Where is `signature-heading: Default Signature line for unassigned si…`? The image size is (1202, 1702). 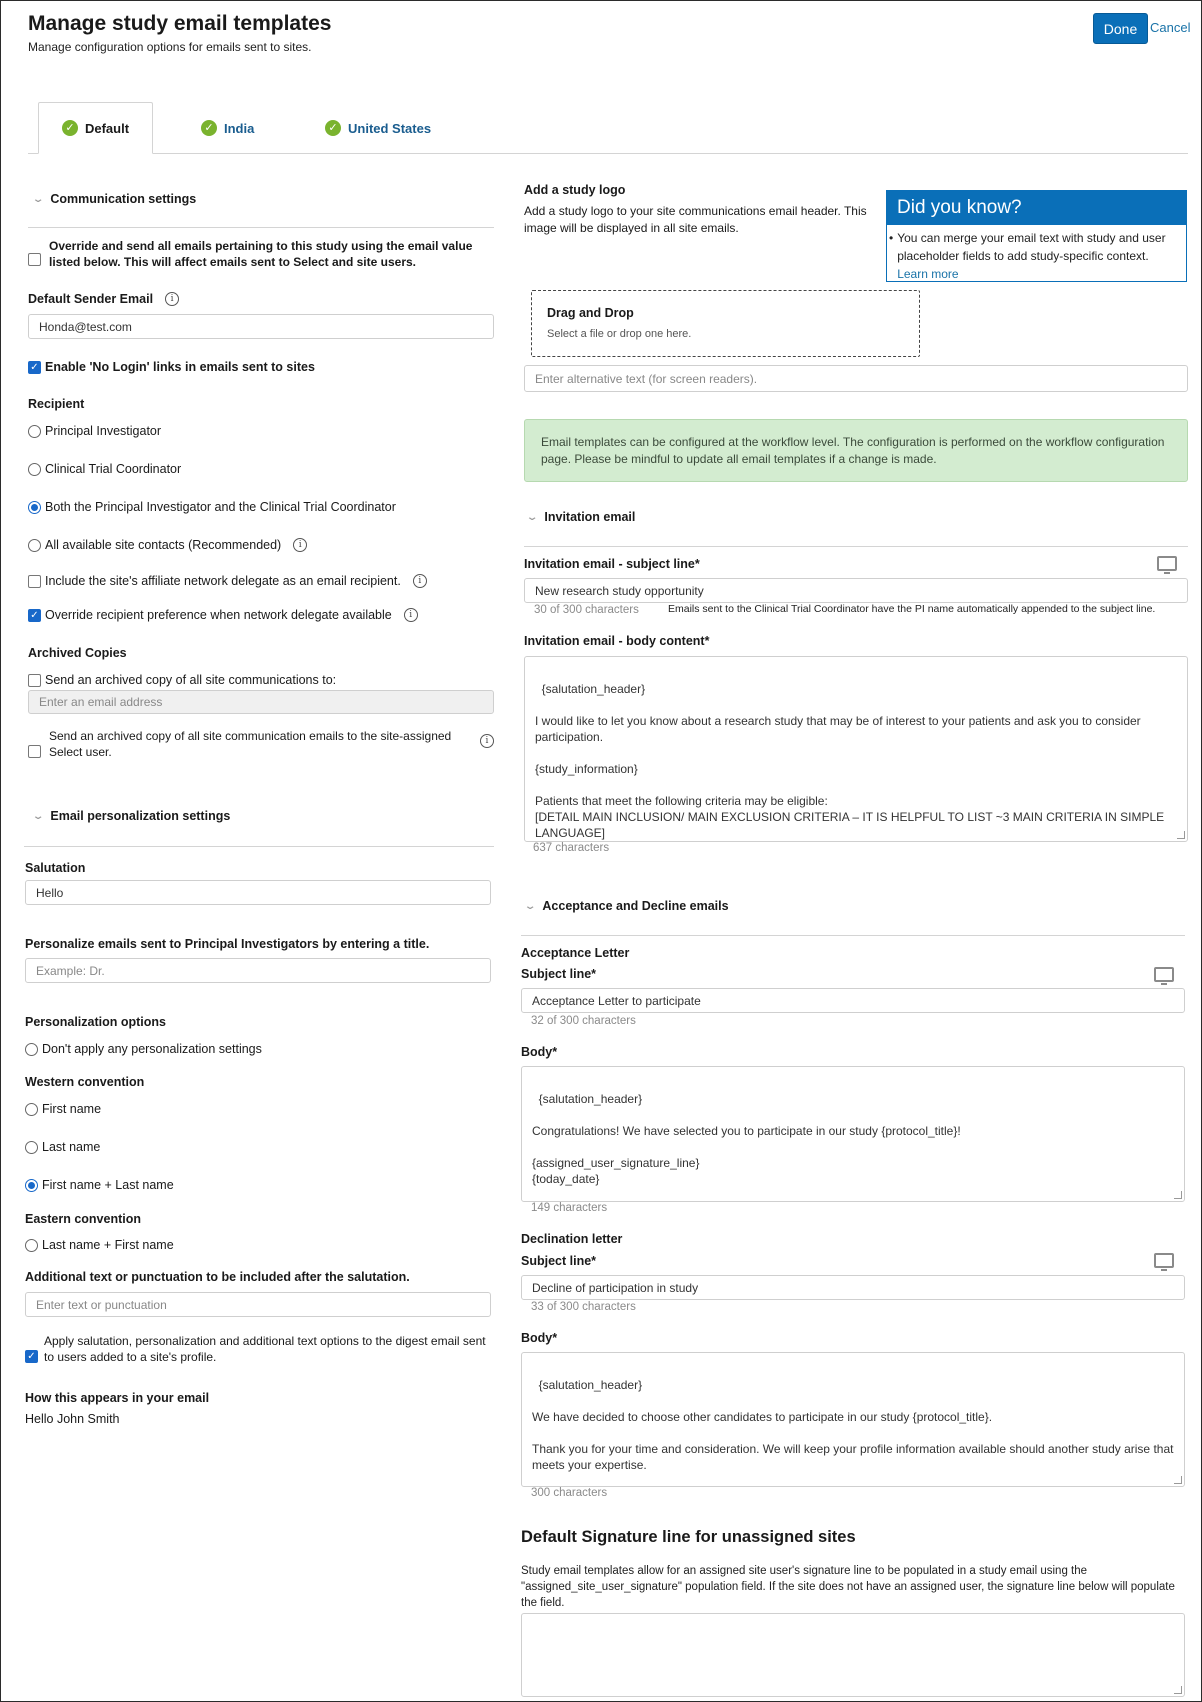
signature-heading: Default Signature line for unassigned si… is located at coordinates (688, 1537).